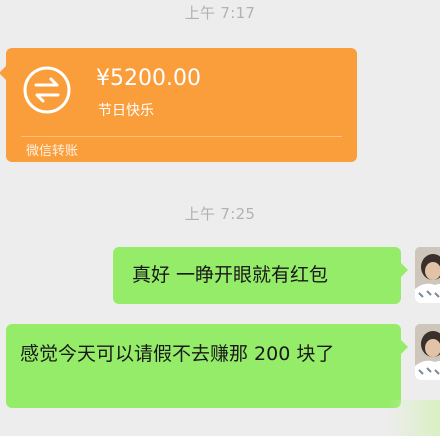 The image size is (440, 436). Describe the element at coordinates (414, 418) in the screenshot. I see `watermark-overlay` at that location.